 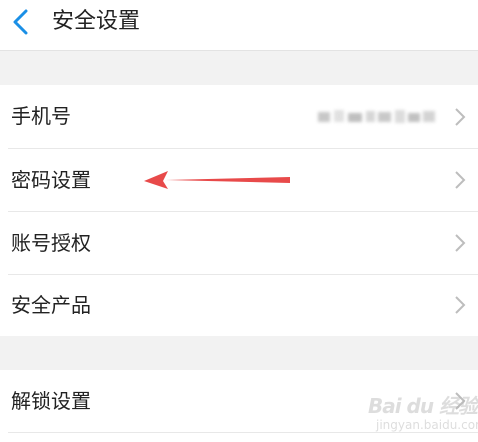 What do you see at coordinates (21, 22) in the screenshot?
I see `chevron-left-icon` at bounding box center [21, 22].